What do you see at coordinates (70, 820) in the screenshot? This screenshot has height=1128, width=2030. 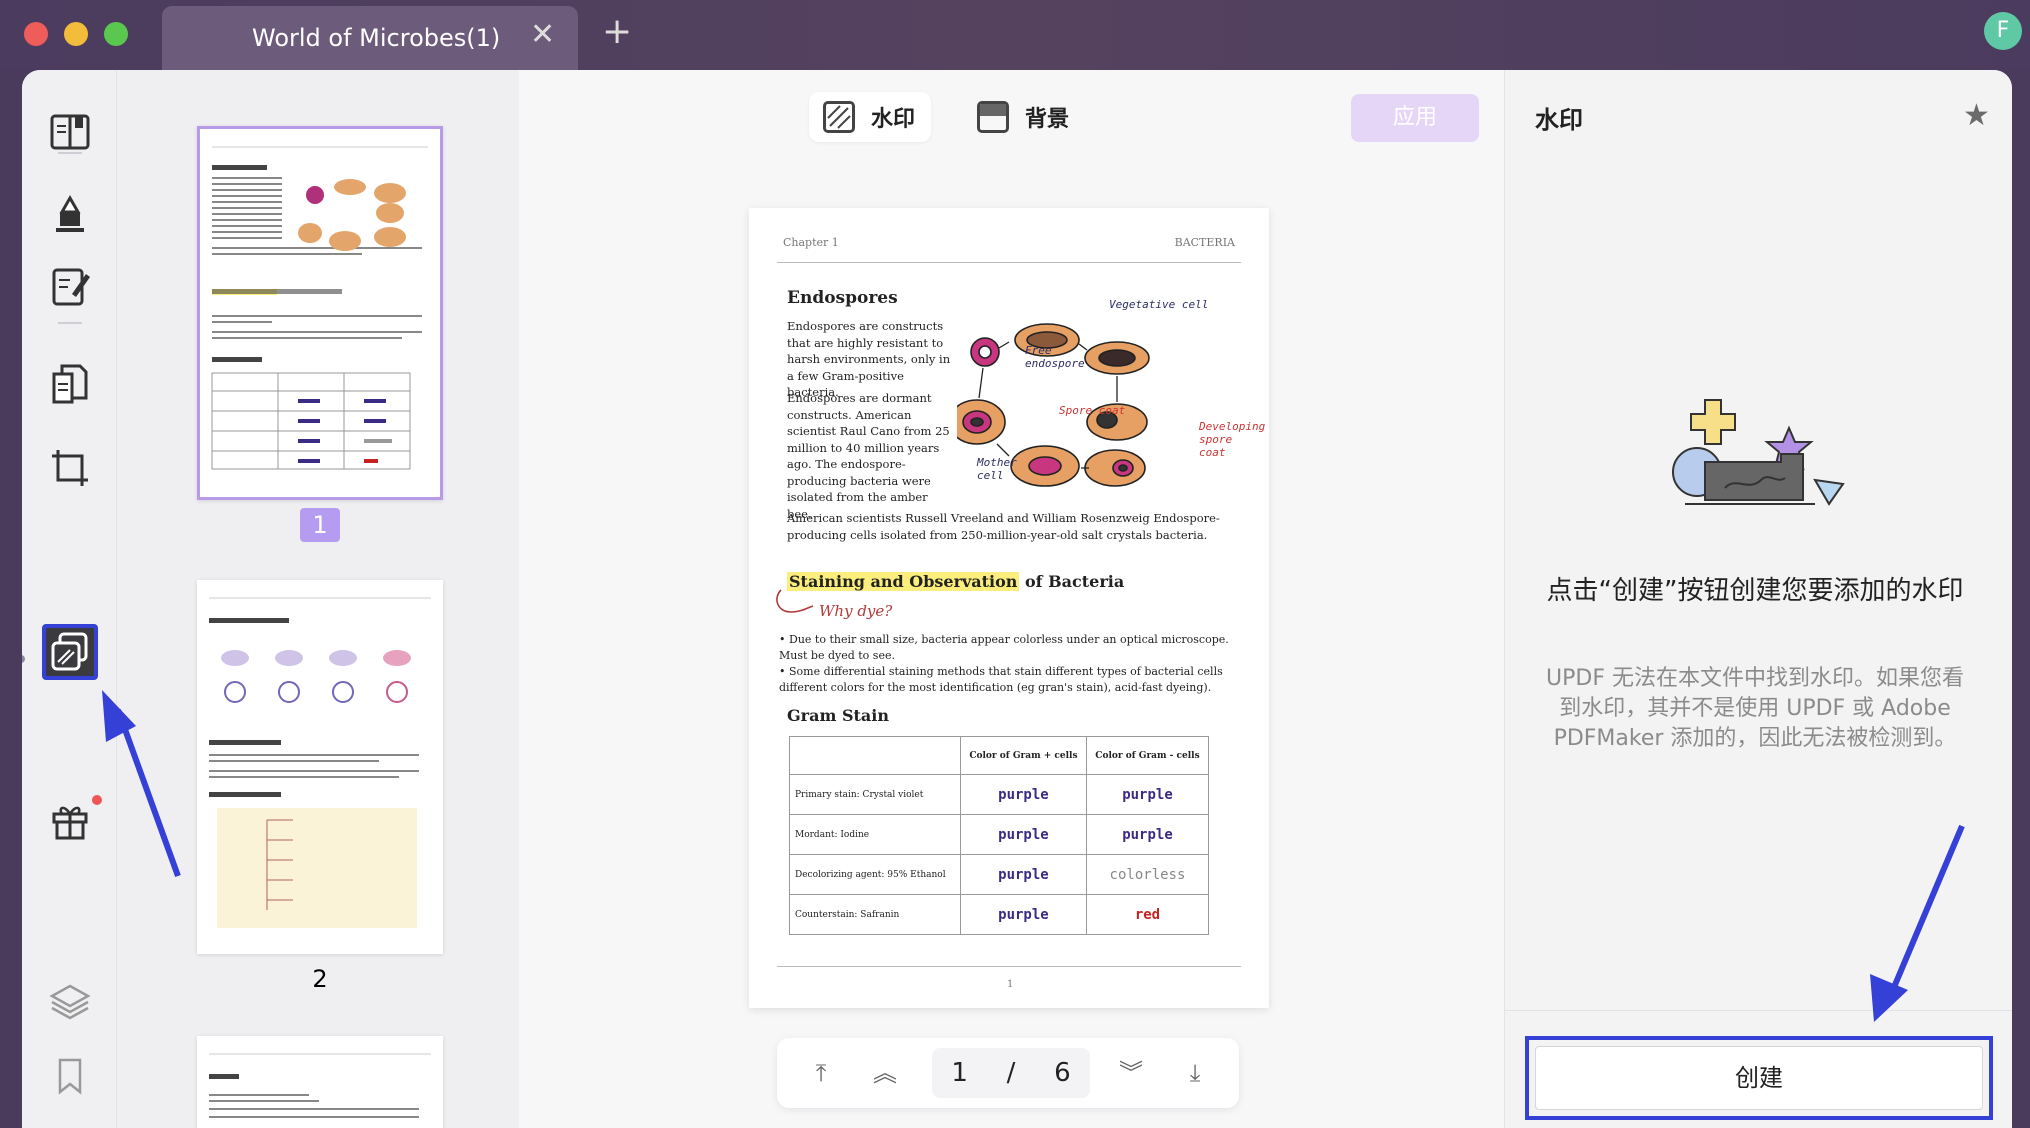 I see `promotions-tool` at bounding box center [70, 820].